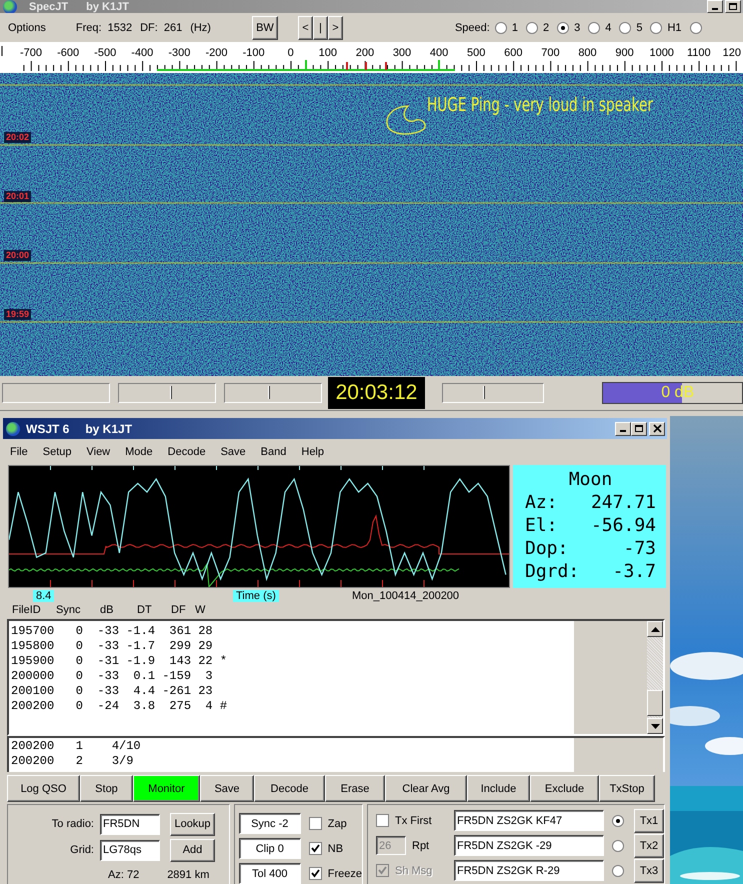  I want to click on nav-button: |, so click(320, 28).